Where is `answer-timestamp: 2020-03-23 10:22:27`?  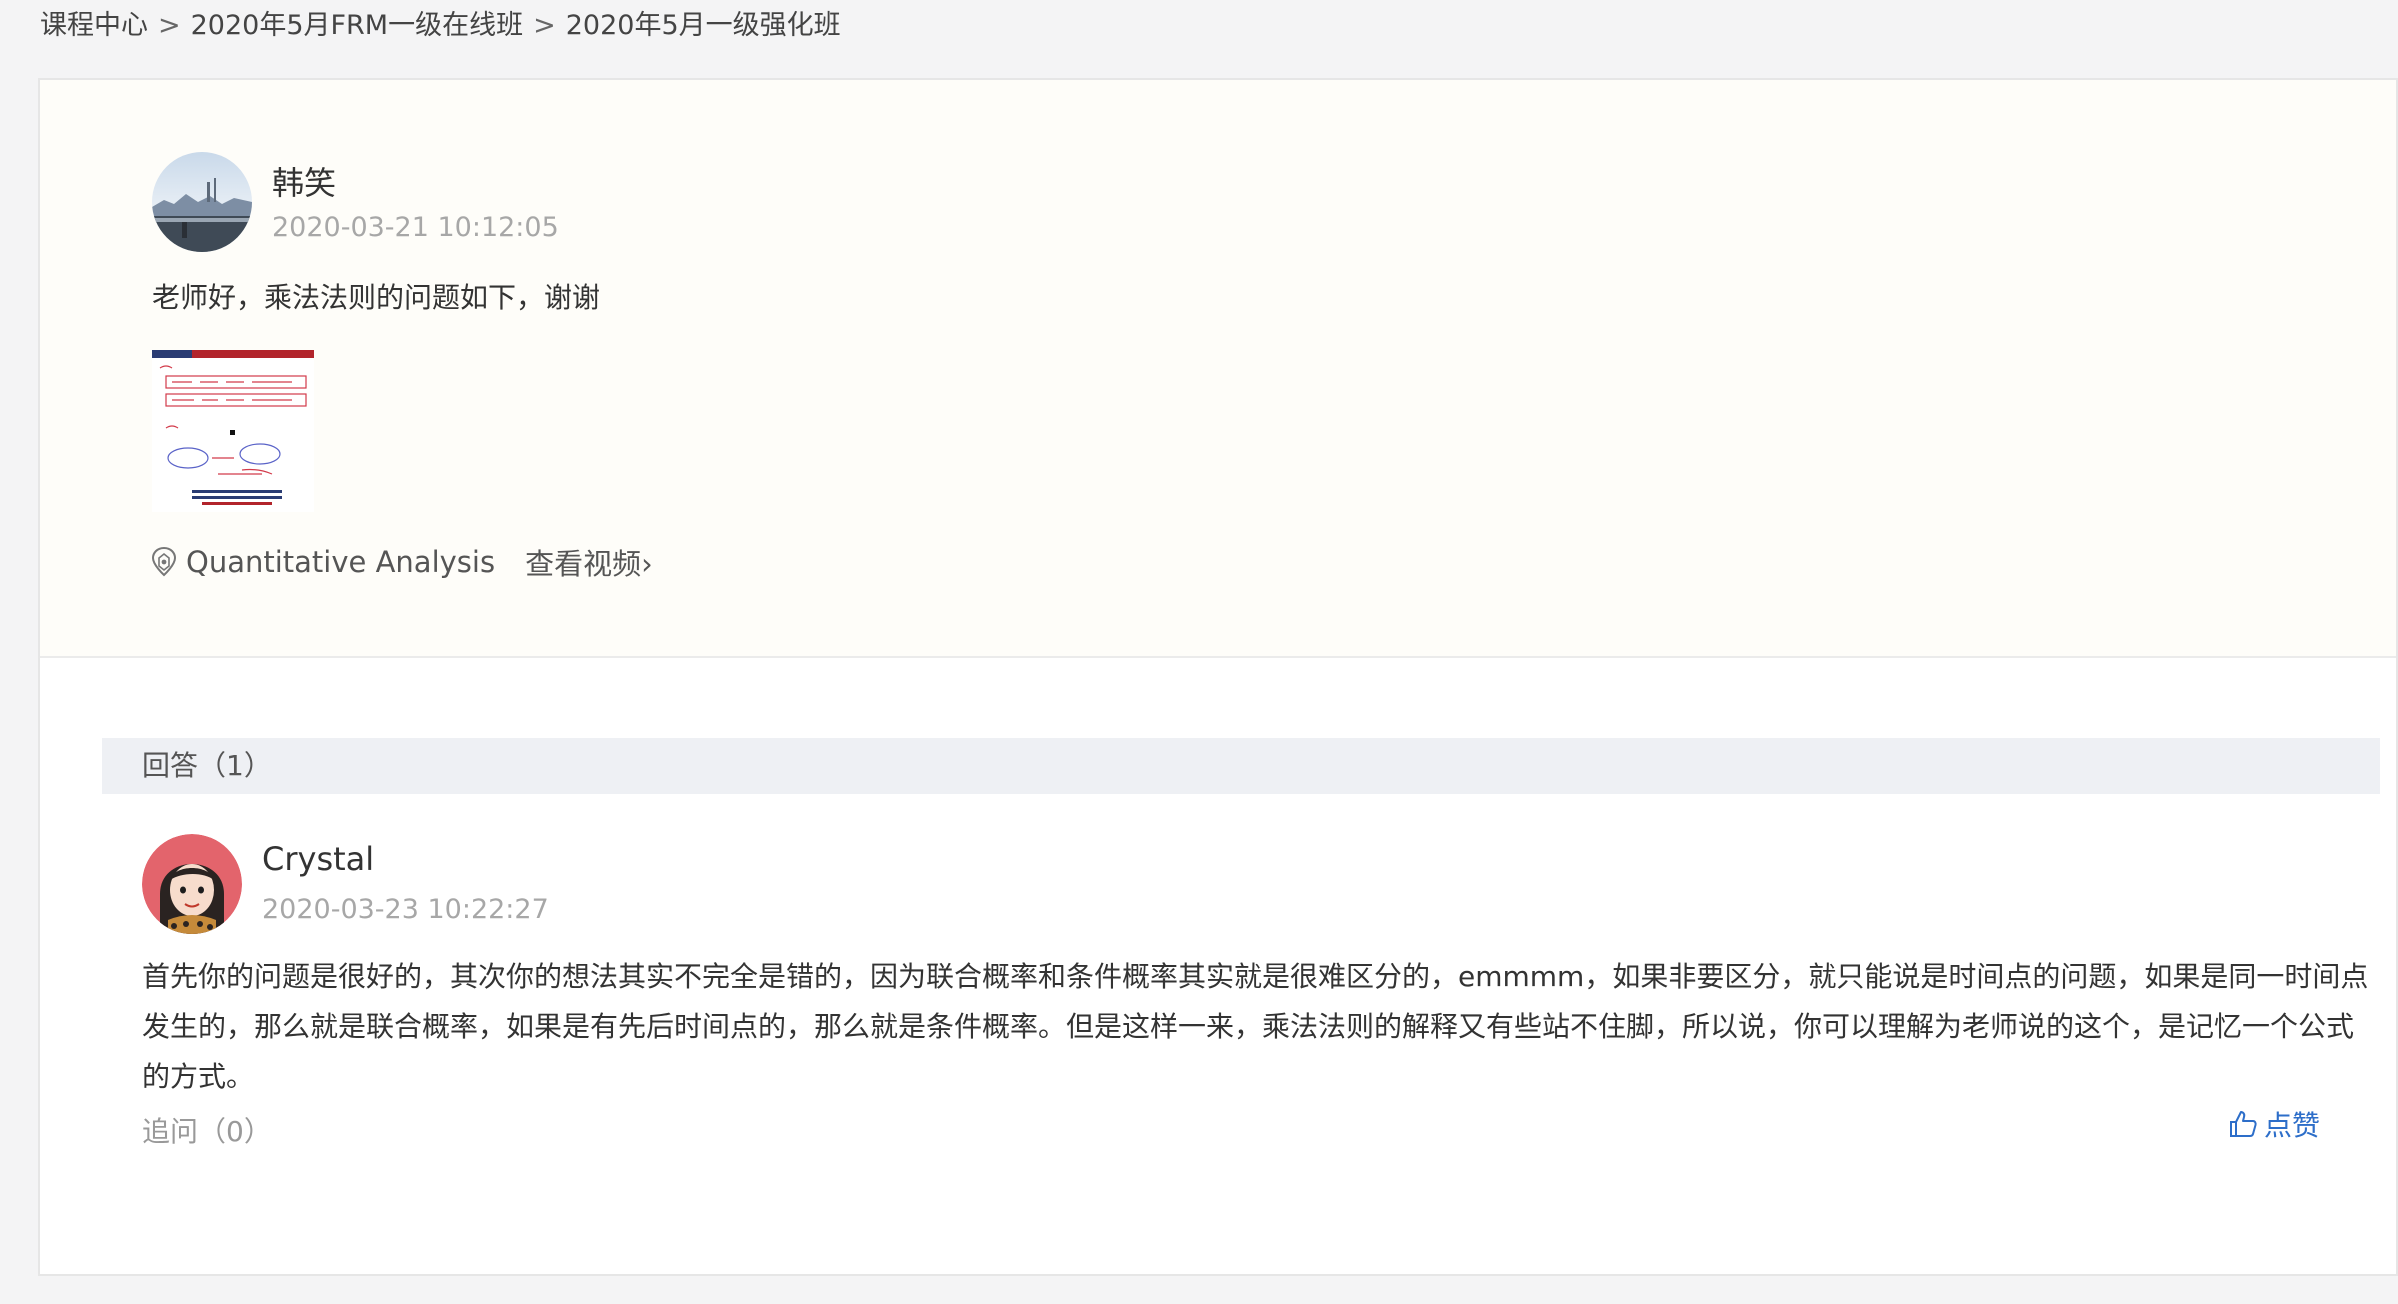 answer-timestamp: 2020-03-23 10:22:27 is located at coordinates (405, 909).